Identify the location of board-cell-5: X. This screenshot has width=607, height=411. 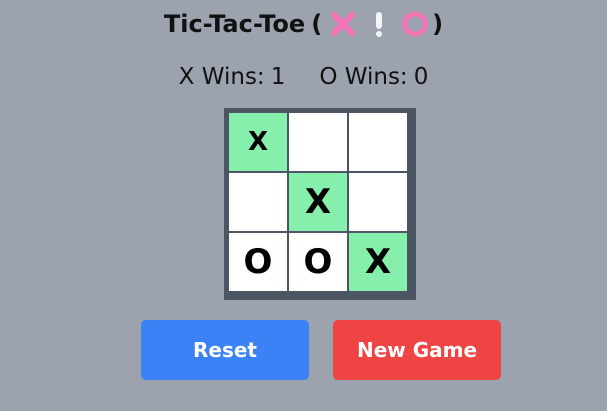
(318, 202).